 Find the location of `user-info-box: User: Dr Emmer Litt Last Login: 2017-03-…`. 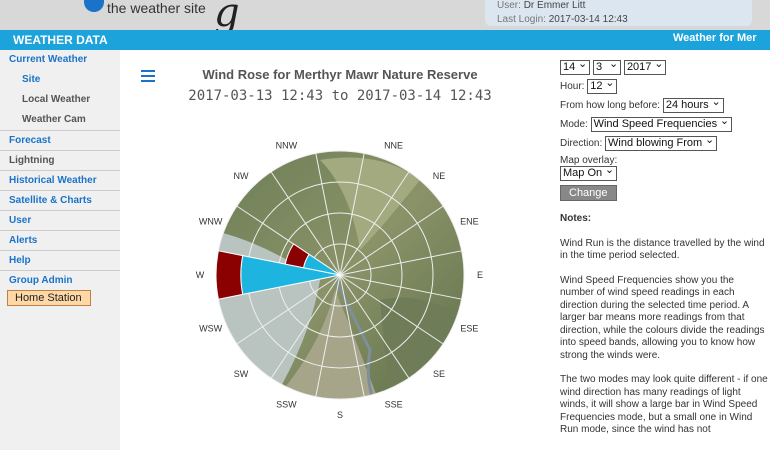

user-info-box: User: Dr Emmer Litt Last Login: 2017-03-… is located at coordinates (618, 13).